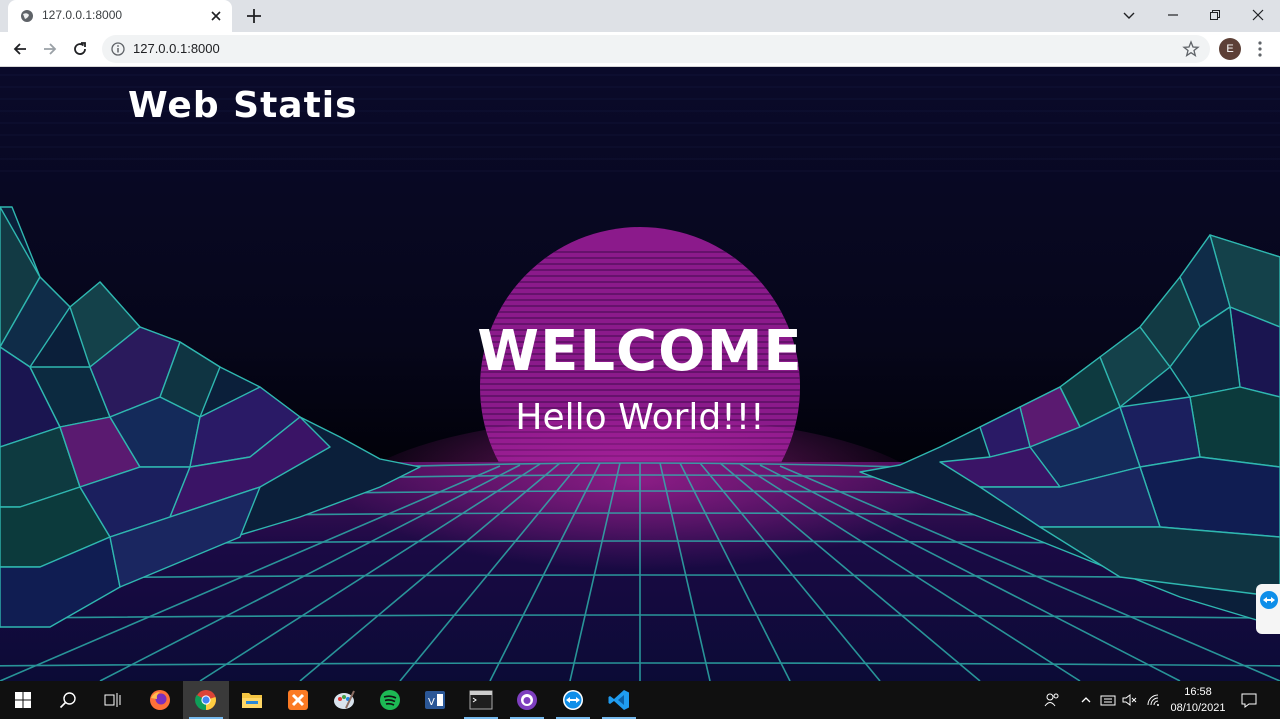  I want to click on tab-search-button, so click(1129, 15).